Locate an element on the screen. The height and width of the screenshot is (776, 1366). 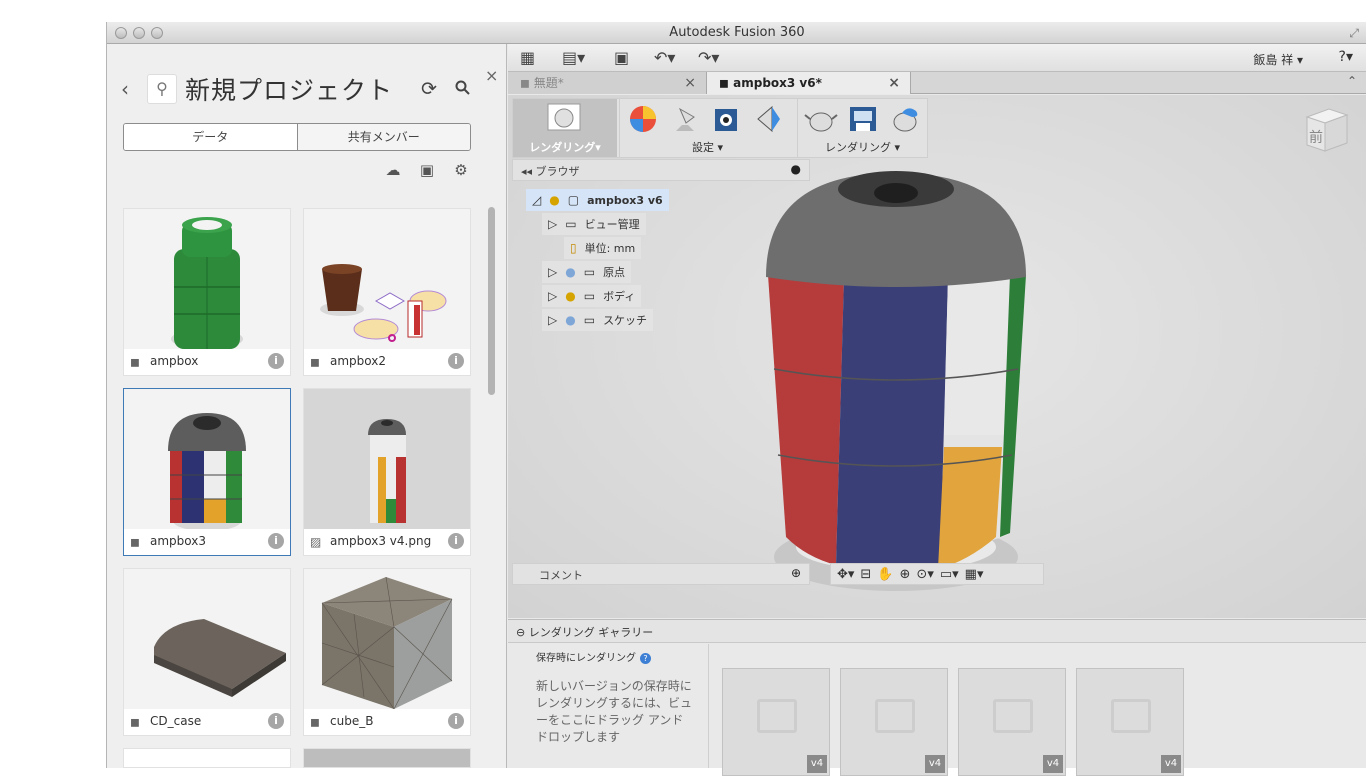
gallery-title: レンダリング ギャラリー is located at coordinates (591, 632).